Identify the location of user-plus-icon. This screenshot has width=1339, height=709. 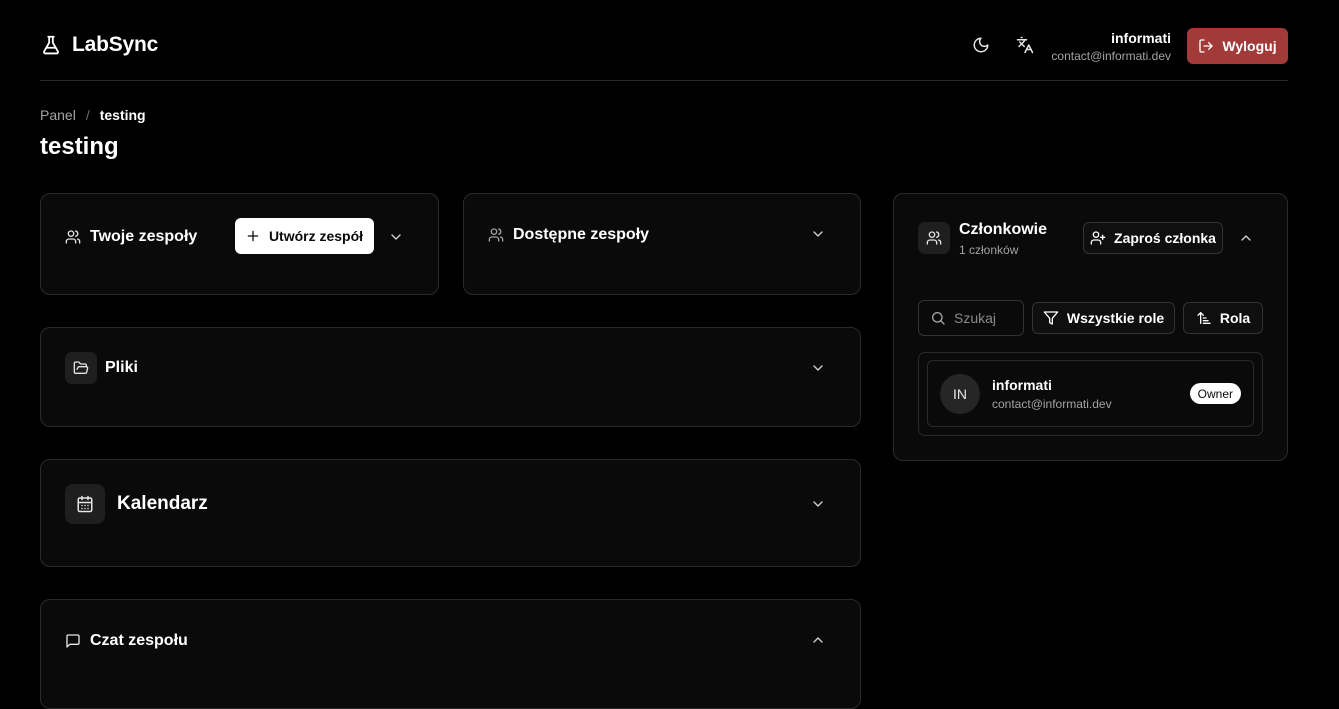
(1098, 238).